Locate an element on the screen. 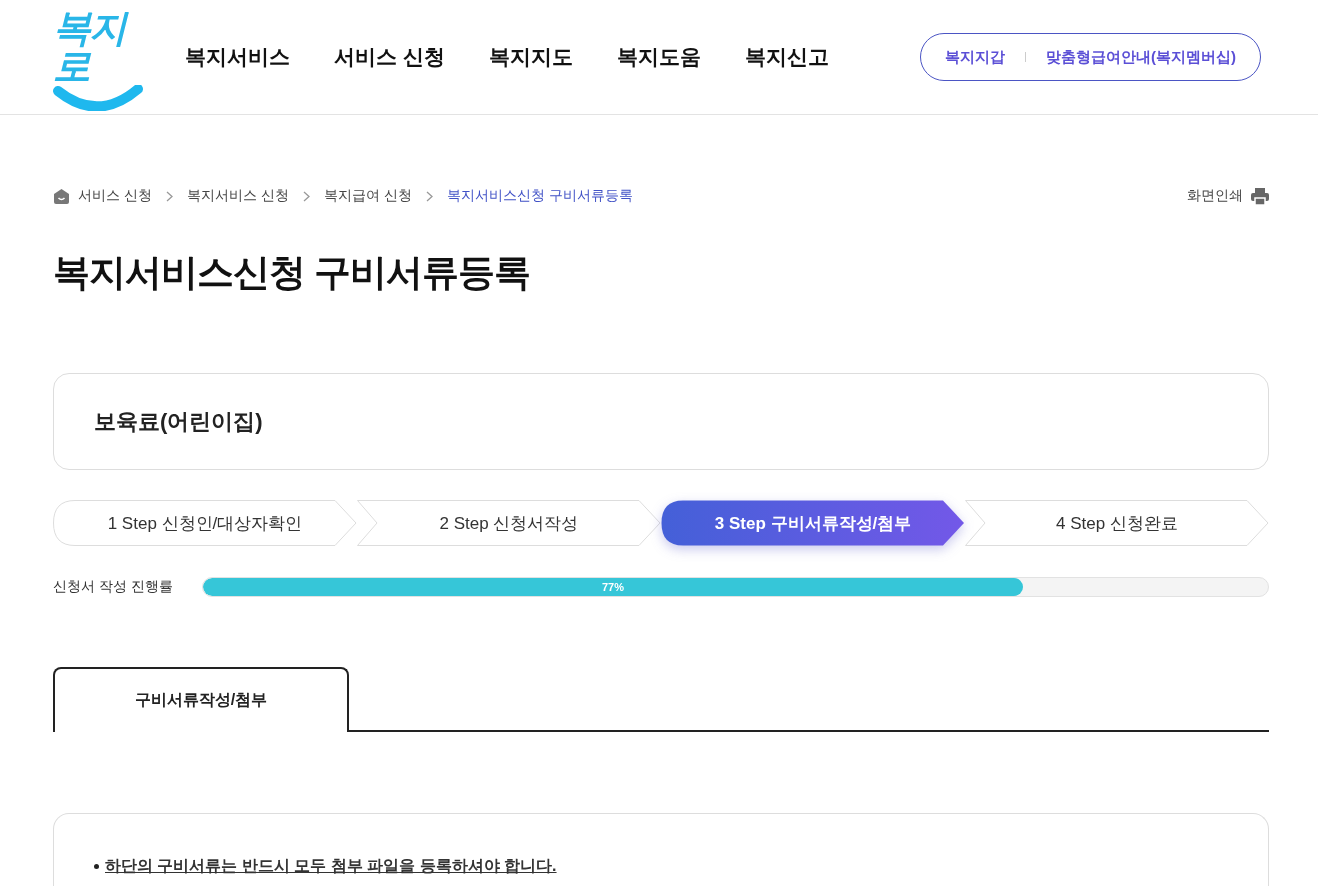 This screenshot has height=887, width=1318. home-icon is located at coordinates (61, 196).